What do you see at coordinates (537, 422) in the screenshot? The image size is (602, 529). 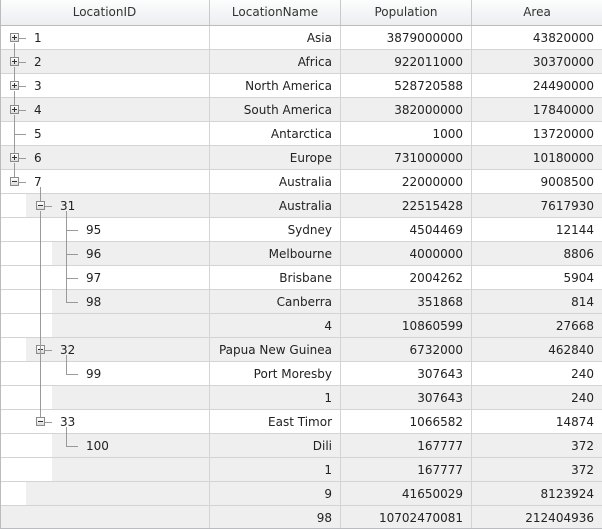 I see `cell-area: 14874` at bounding box center [537, 422].